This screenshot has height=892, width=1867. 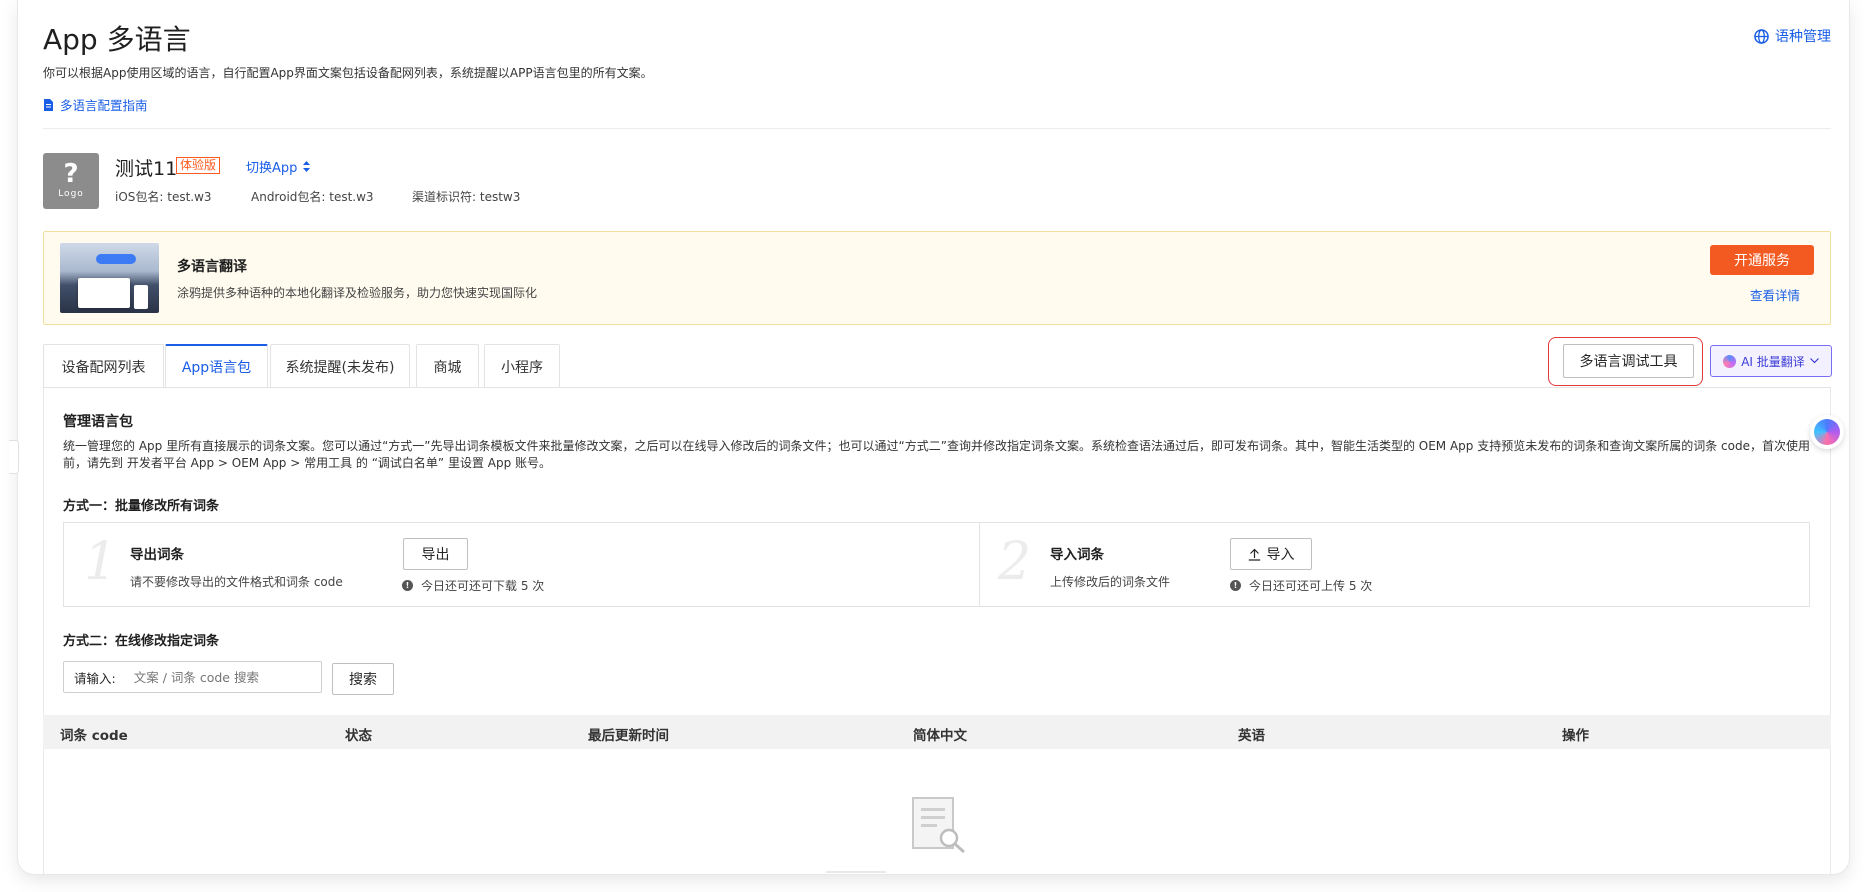 I want to click on sort-arrows-icon, so click(x=307, y=166).